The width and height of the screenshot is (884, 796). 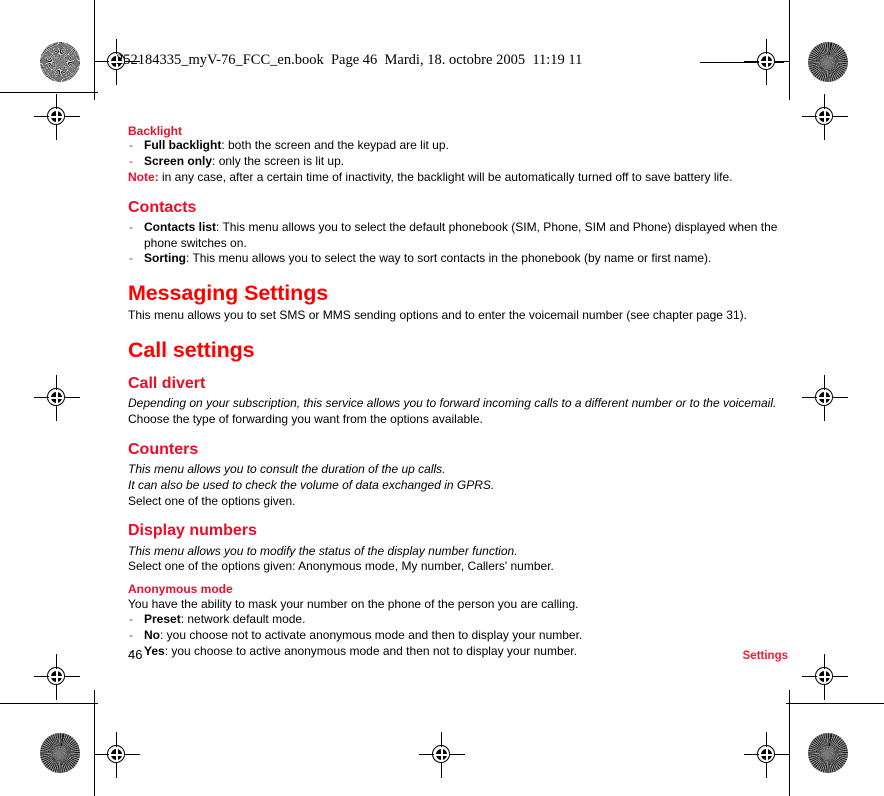 What do you see at coordinates (278, 161) in the screenshot?
I see `option-description: : only the screen is lit up.` at bounding box center [278, 161].